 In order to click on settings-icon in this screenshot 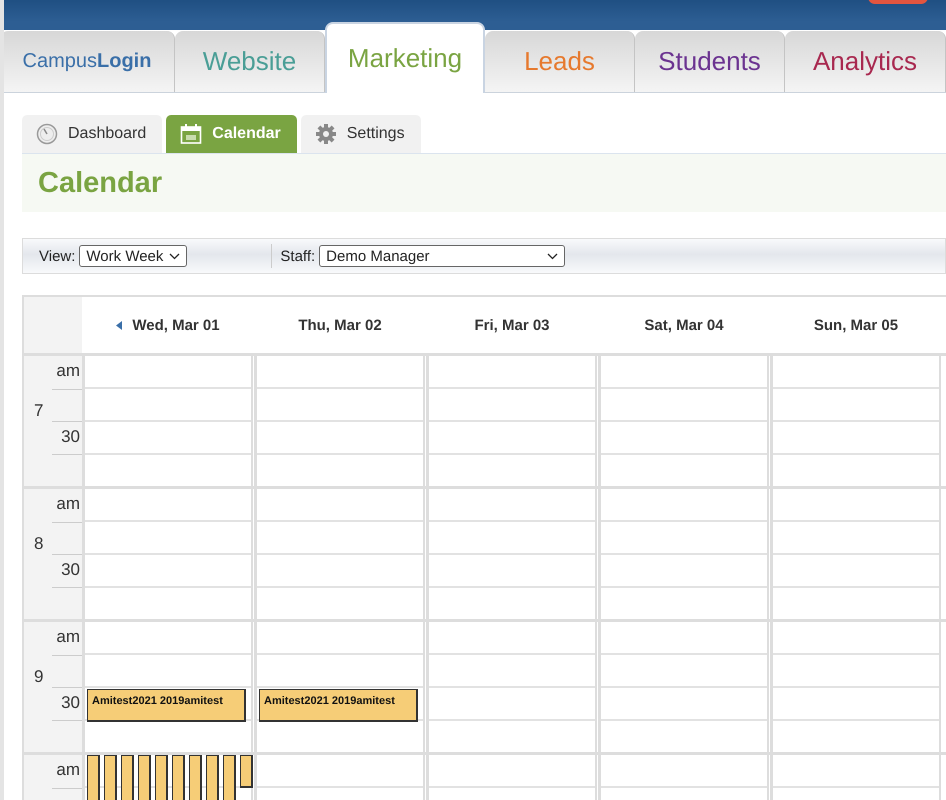, I will do `click(325, 134)`.